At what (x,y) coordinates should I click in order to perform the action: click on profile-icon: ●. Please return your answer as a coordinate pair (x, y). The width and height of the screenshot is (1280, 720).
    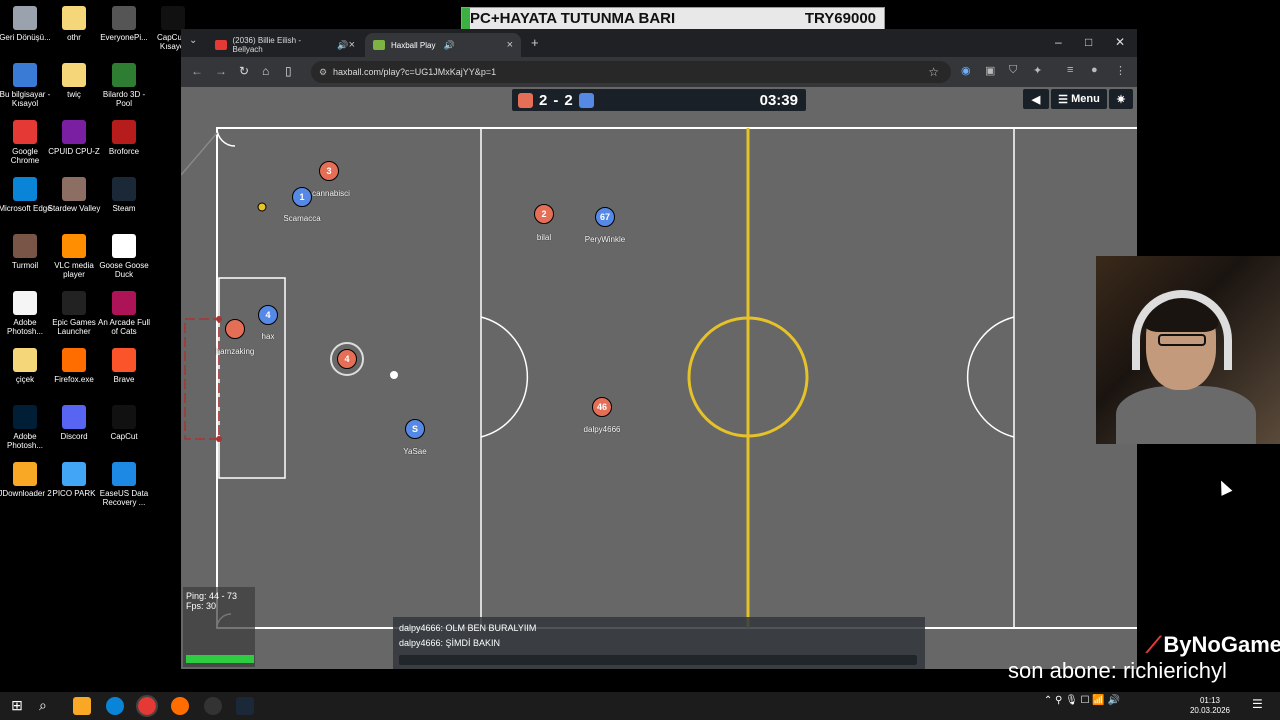
    Looking at the image, I should click on (1097, 70).